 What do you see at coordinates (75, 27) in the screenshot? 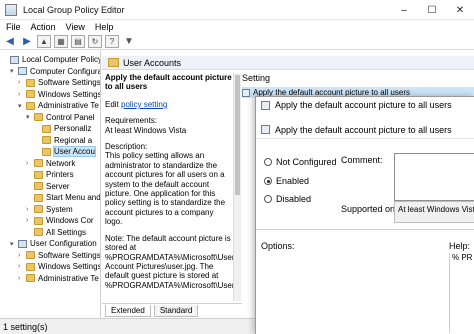
I see `menu-view: View` at bounding box center [75, 27].